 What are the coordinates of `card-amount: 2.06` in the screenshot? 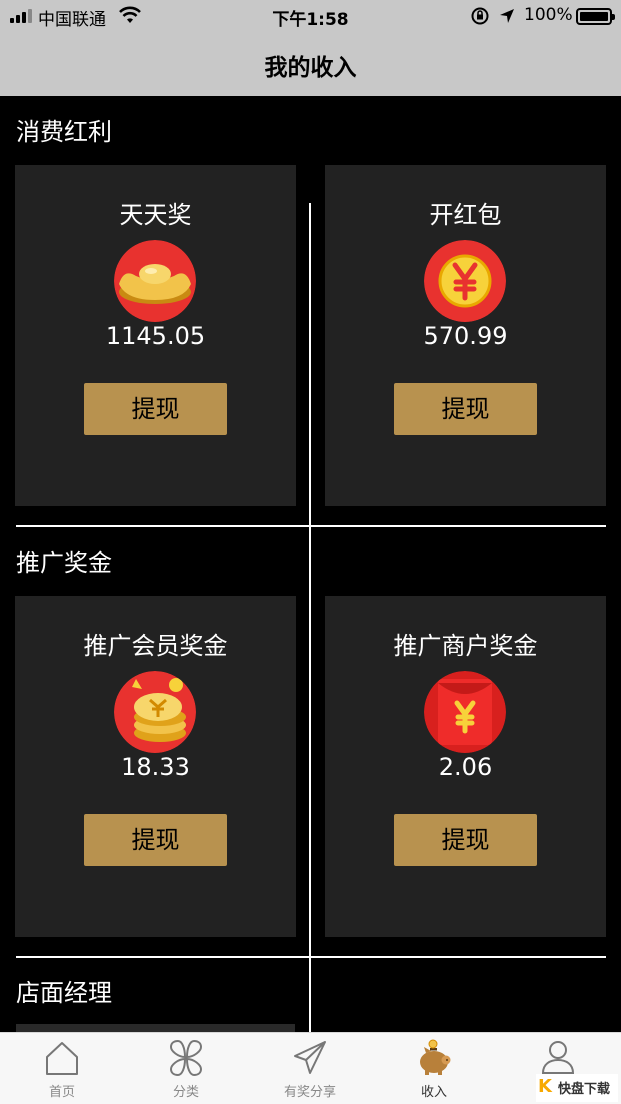 It's located at (465, 767).